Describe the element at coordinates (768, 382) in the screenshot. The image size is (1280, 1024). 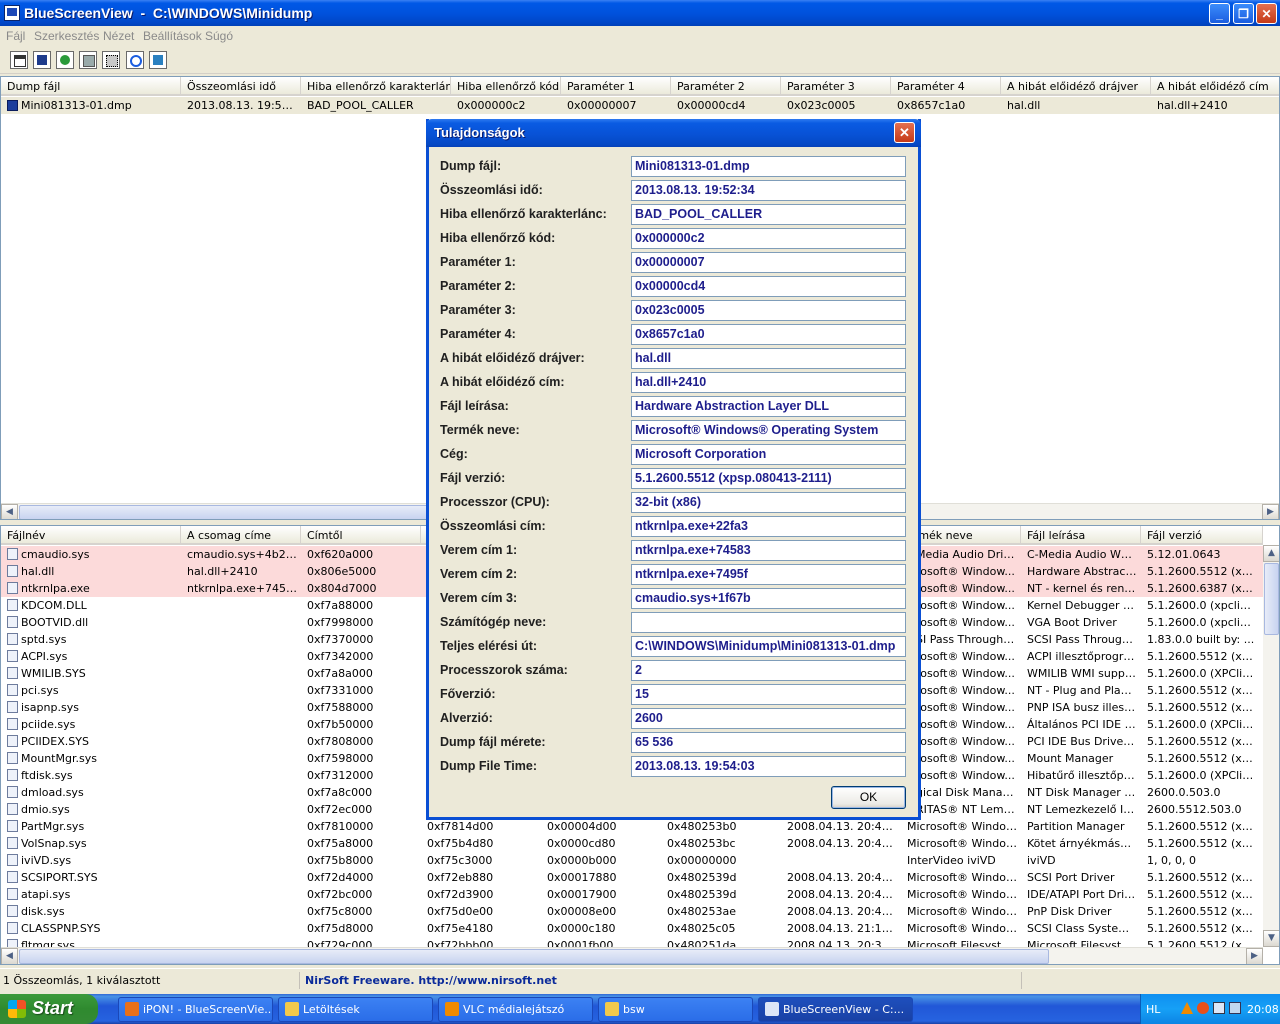
I see `property-value-field: hal.dll+2410` at that location.